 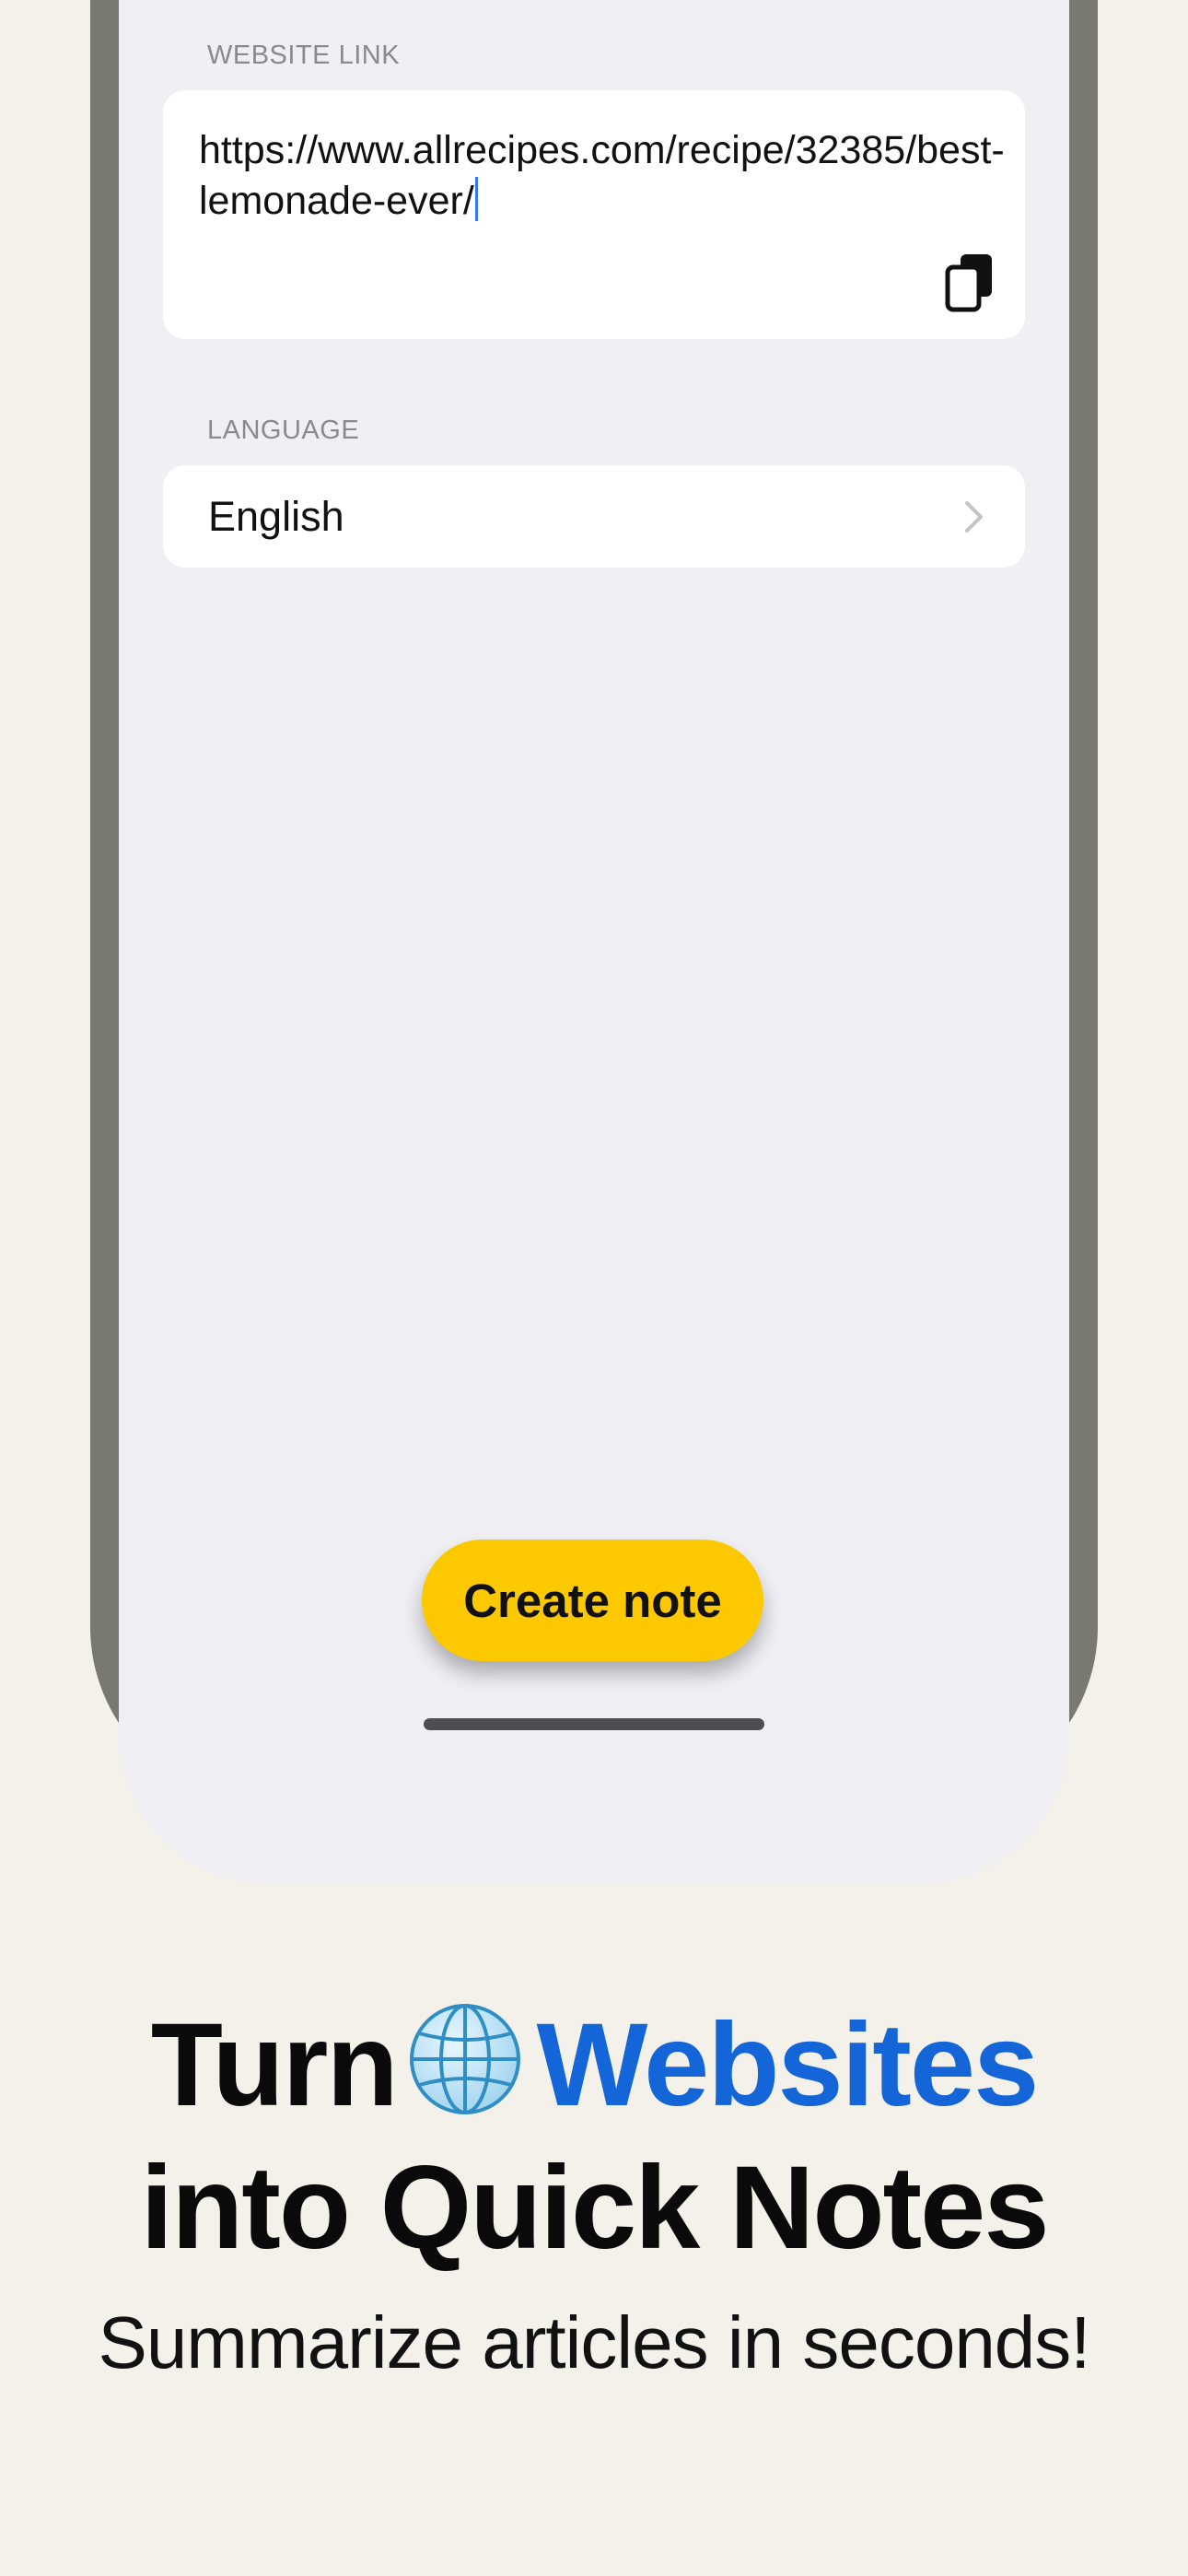 What do you see at coordinates (304, 55) in the screenshot?
I see `website-link-label: WEBSITE LINK` at bounding box center [304, 55].